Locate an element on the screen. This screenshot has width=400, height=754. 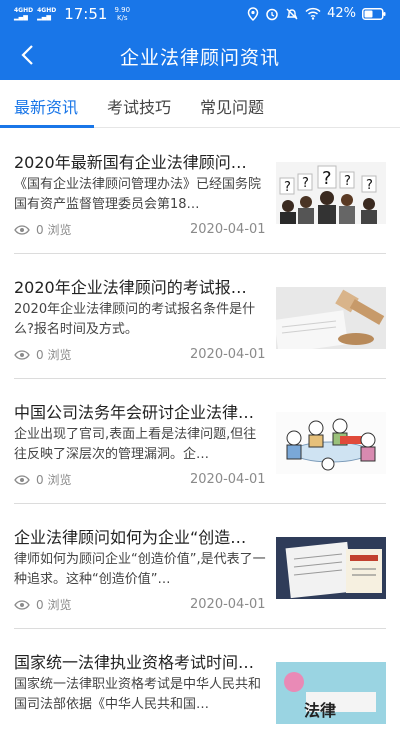
article-summary: 2020年企业法律顾问的考试报名条件是什么?报名时间及方式。 is located at coordinates (135, 319).